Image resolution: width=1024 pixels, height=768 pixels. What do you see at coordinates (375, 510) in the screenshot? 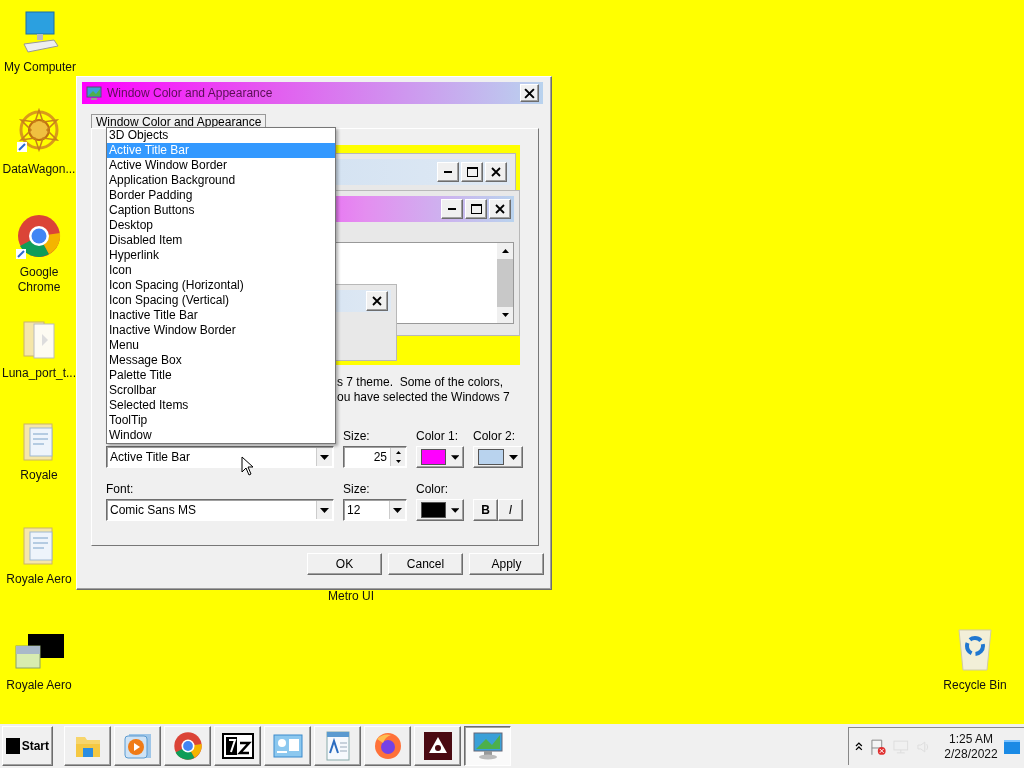
I see `font-size-dropdown: 12` at bounding box center [375, 510].